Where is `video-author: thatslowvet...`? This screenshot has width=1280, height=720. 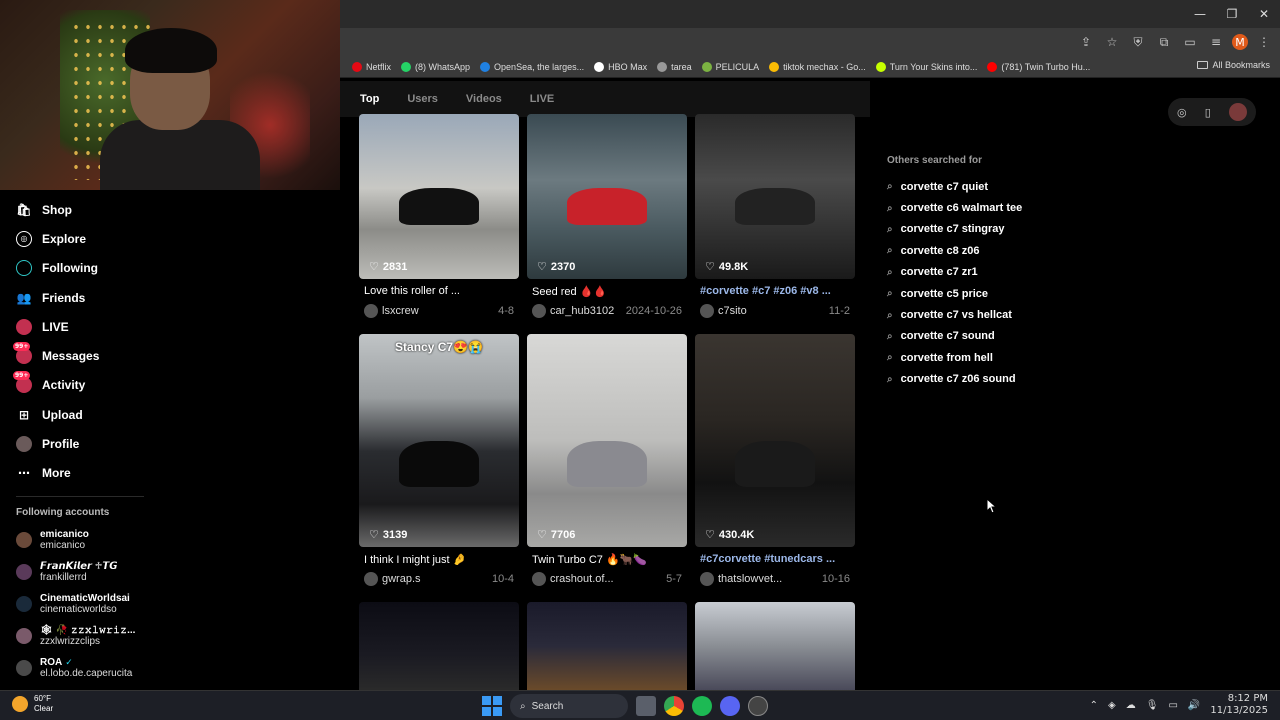
video-author: thatslowvet... is located at coordinates (741, 579).